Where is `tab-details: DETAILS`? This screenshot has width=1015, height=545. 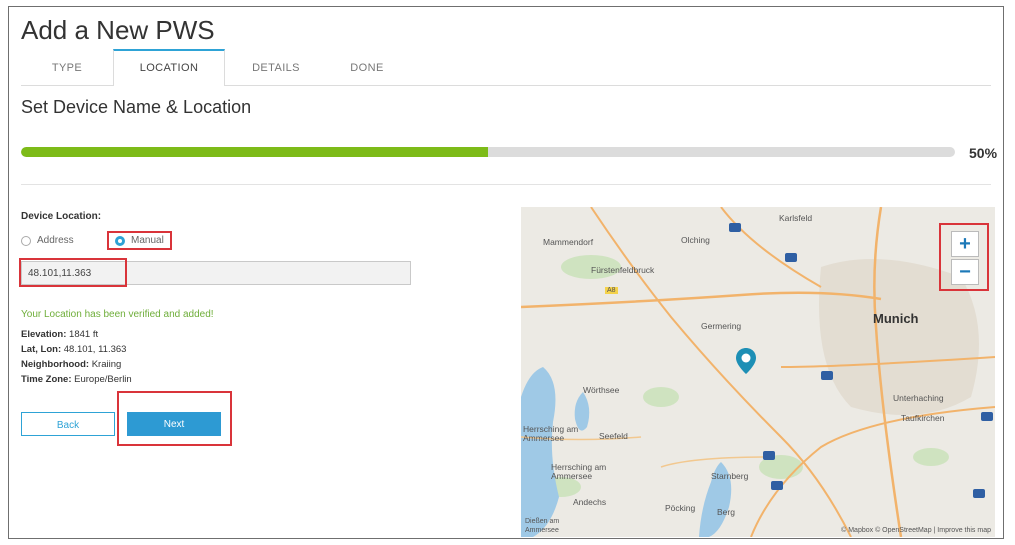 tab-details: DETAILS is located at coordinates (276, 67).